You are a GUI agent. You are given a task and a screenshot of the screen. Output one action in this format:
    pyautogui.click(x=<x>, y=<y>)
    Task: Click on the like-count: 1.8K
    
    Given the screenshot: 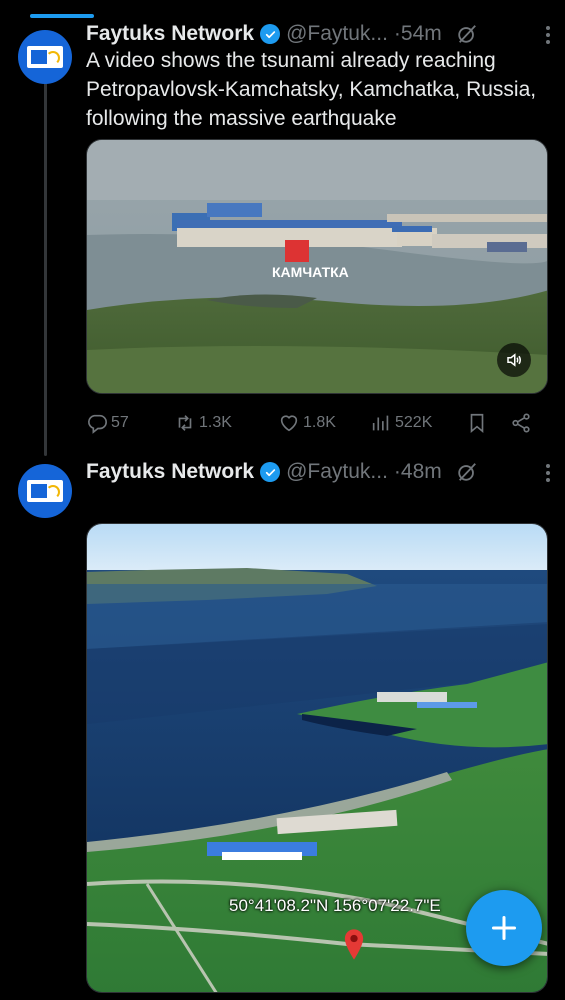 What is the action you would take?
    pyautogui.click(x=319, y=422)
    